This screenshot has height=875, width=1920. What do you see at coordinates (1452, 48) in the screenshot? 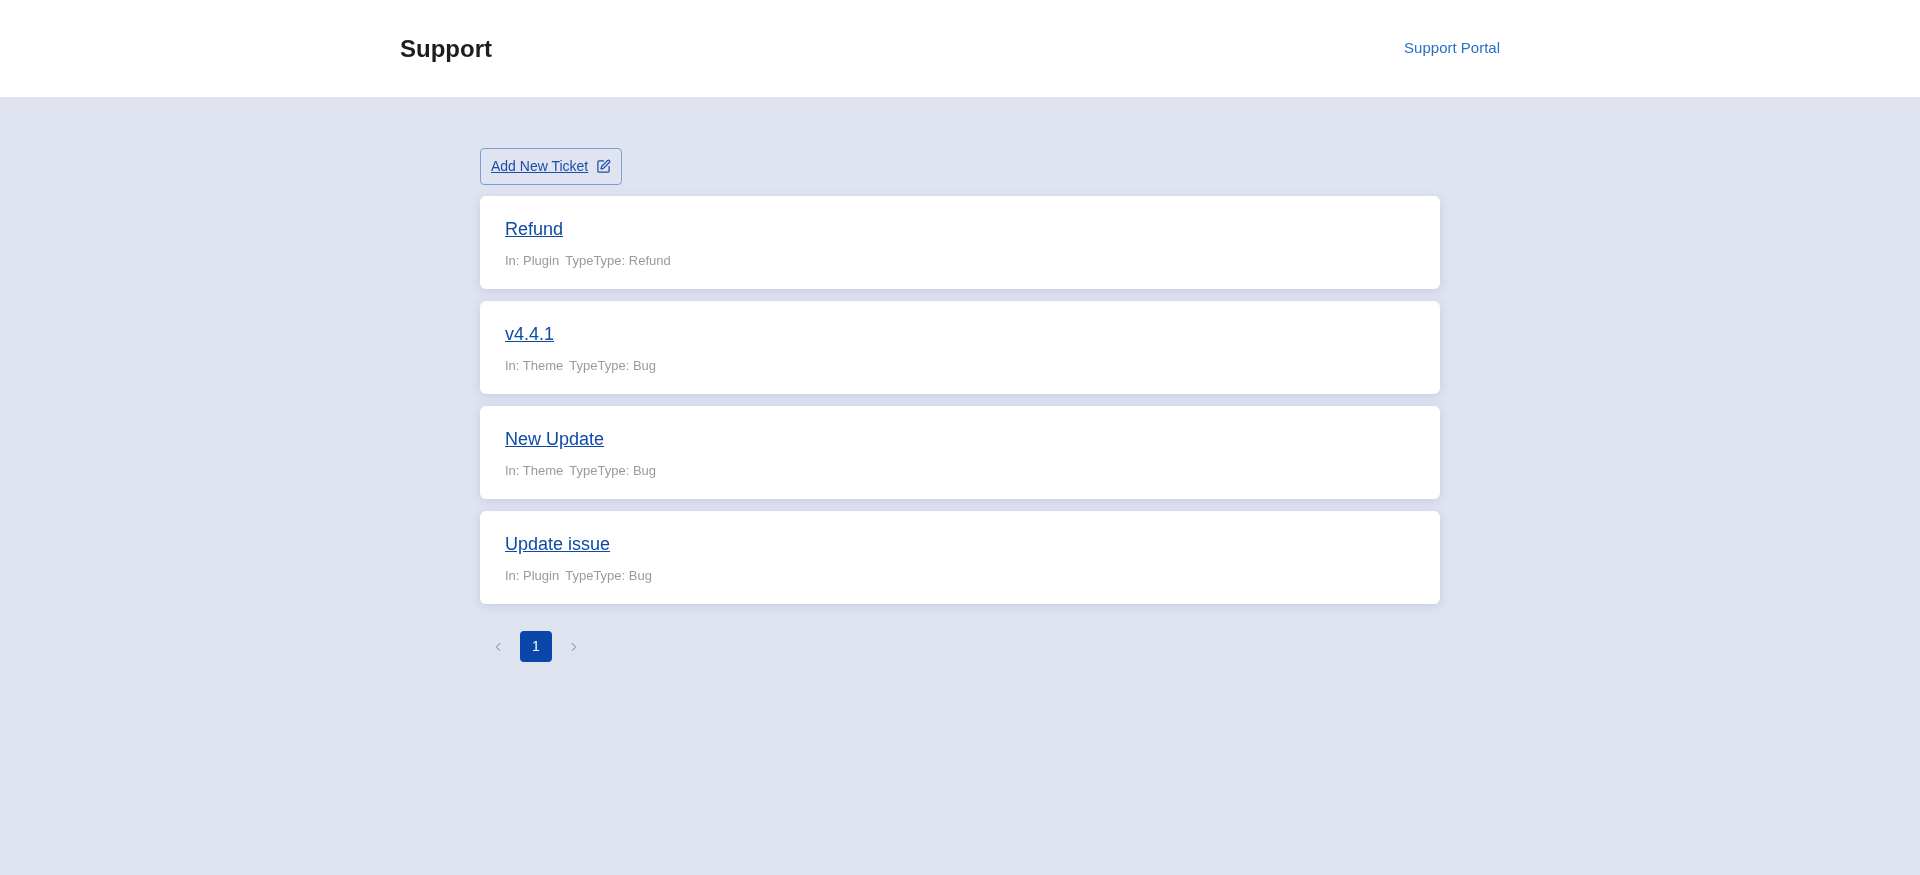
I see `support-portal-link: Support Portal` at bounding box center [1452, 48].